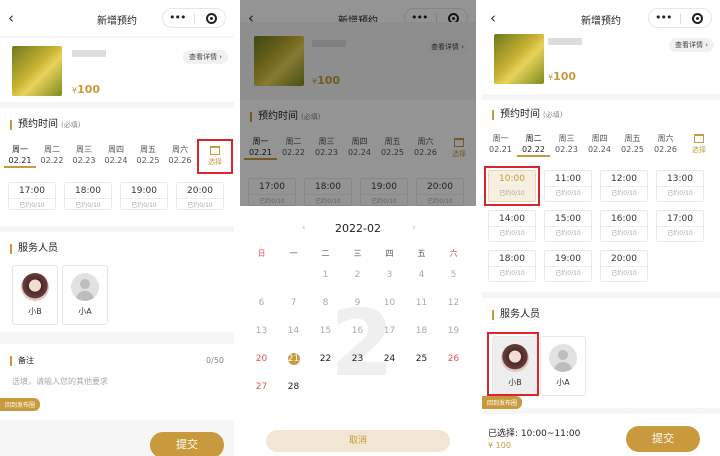 The image size is (720, 456). Describe the element at coordinates (632, 138) in the screenshot. I see `day-weekday: 周五` at that location.